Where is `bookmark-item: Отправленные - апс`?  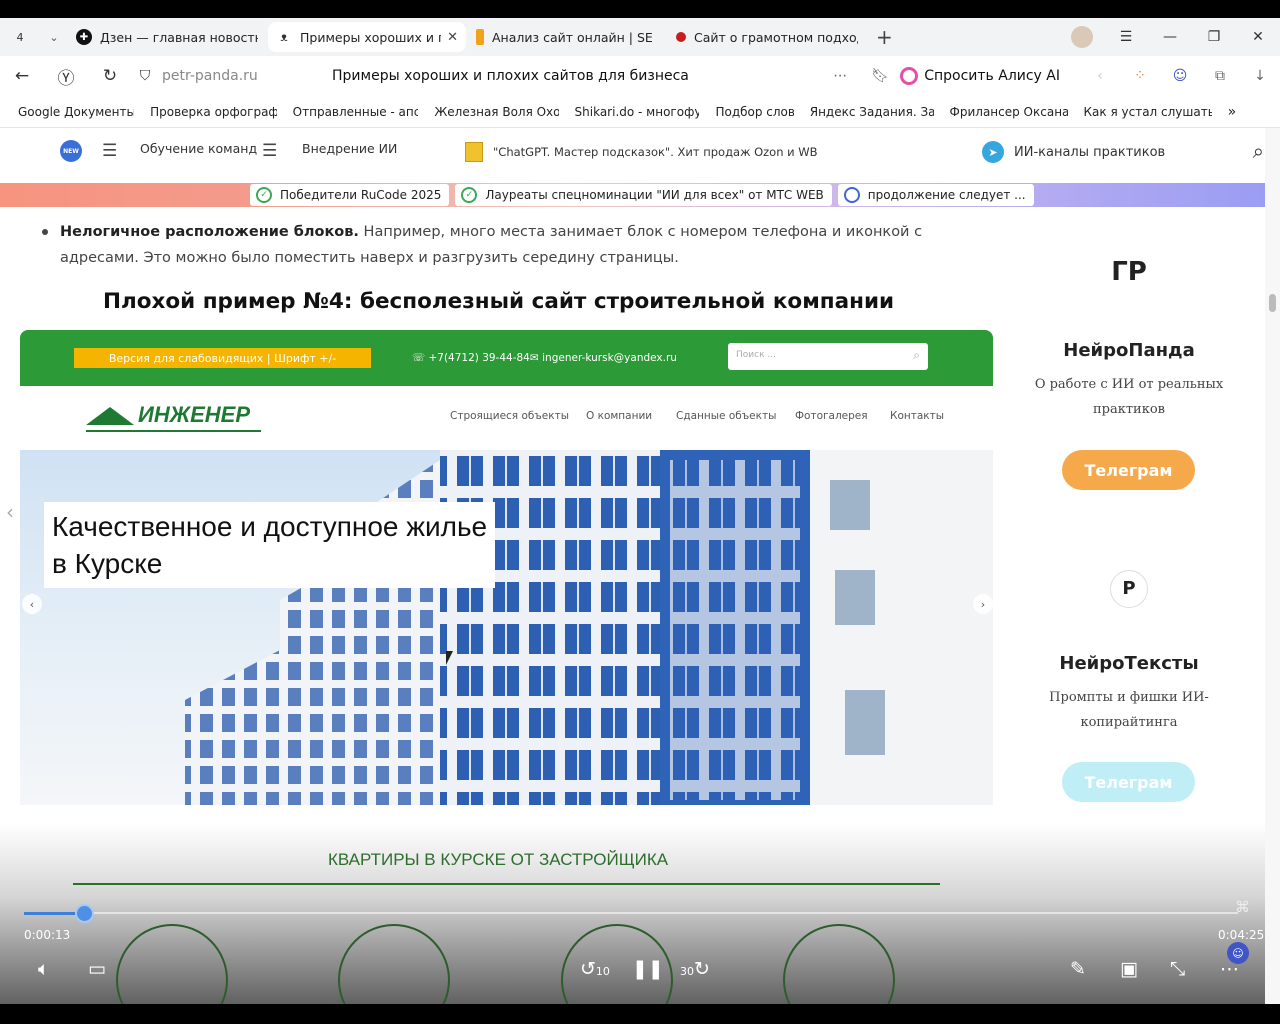
bookmark-item: Отправленные - апс is located at coordinates (356, 112).